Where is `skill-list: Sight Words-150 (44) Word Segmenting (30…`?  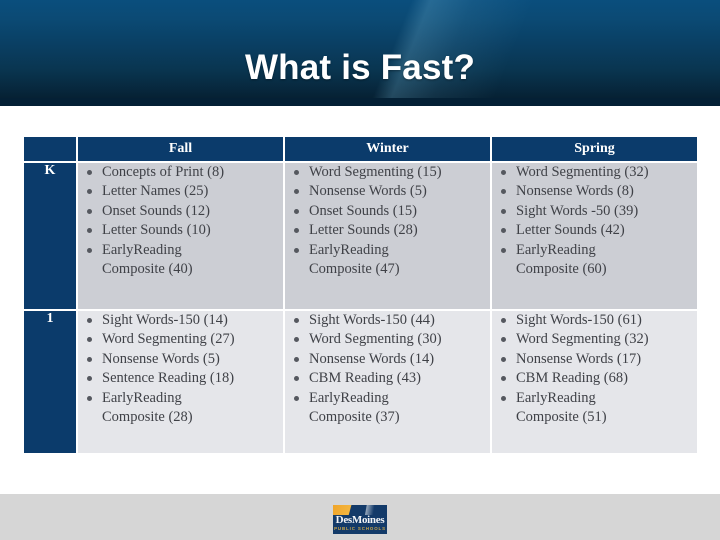 skill-list: Sight Words-150 (44) Word Segmenting (30… is located at coordinates (387, 369).